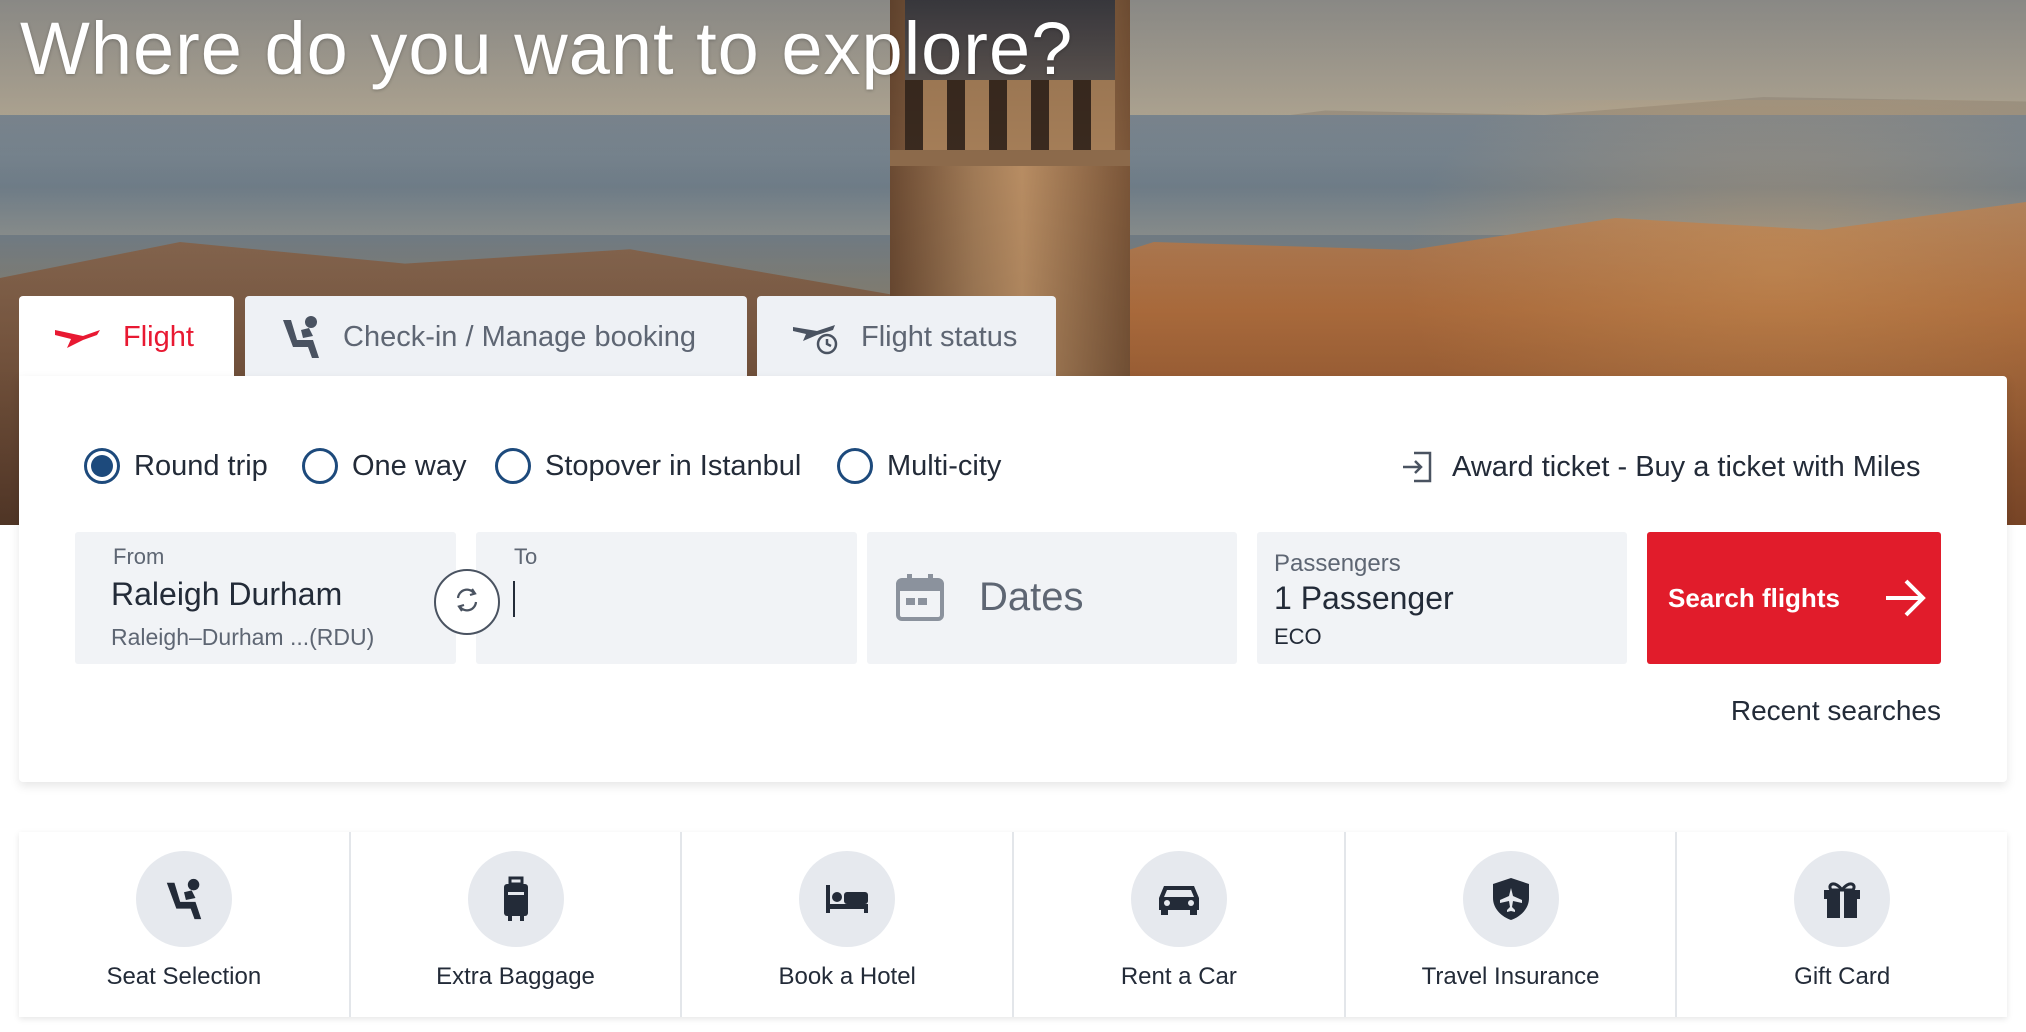  I want to click on service-book-hotel: Book a Hotel, so click(848, 924).